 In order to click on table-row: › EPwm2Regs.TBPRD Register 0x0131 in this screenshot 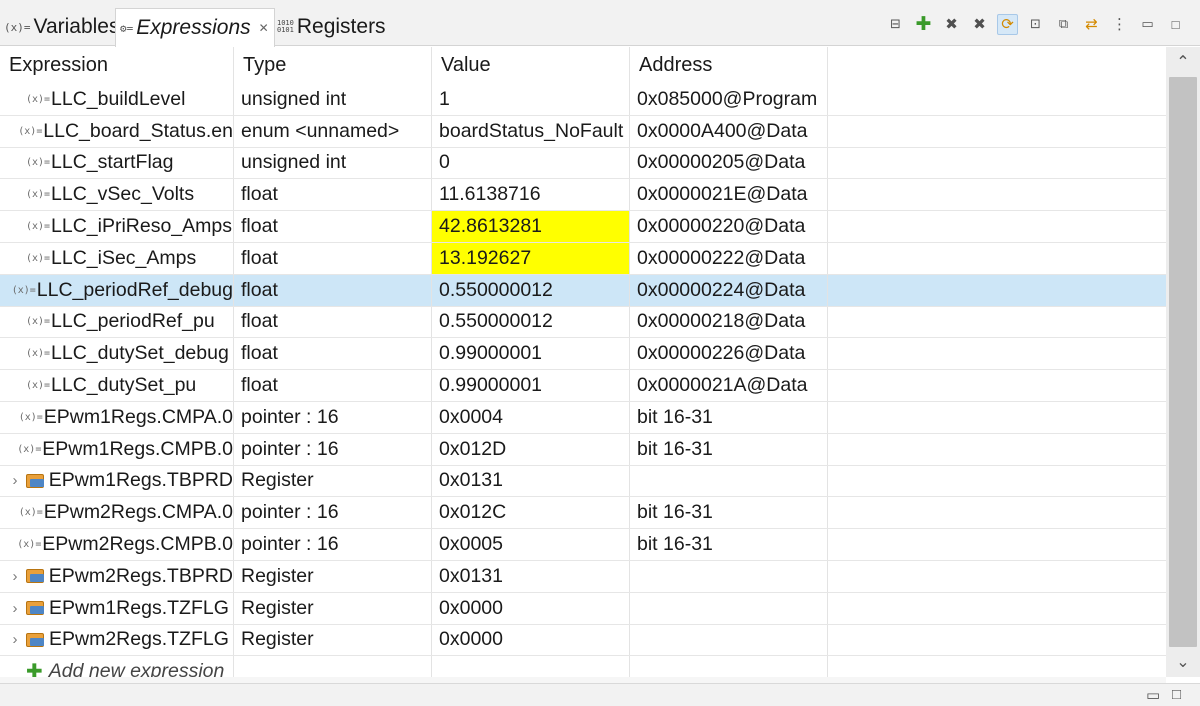, I will do `click(583, 577)`.